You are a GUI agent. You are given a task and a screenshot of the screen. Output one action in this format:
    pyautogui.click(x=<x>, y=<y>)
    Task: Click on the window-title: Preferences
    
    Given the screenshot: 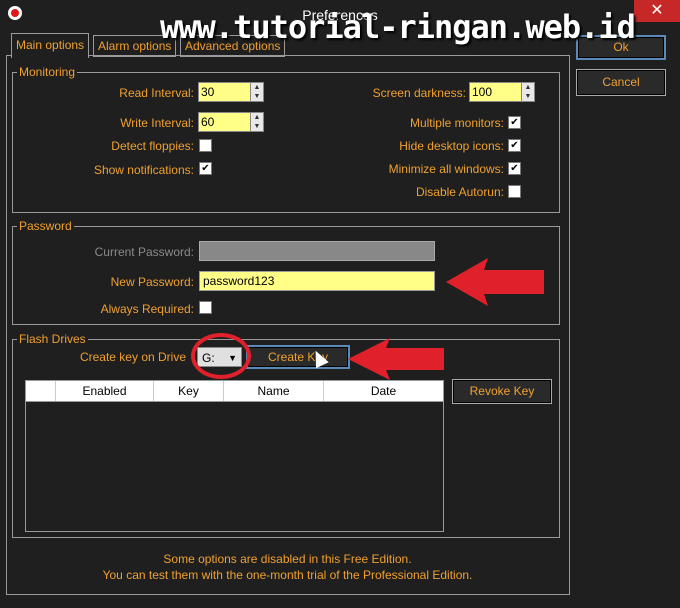 What is the action you would take?
    pyautogui.click(x=340, y=15)
    